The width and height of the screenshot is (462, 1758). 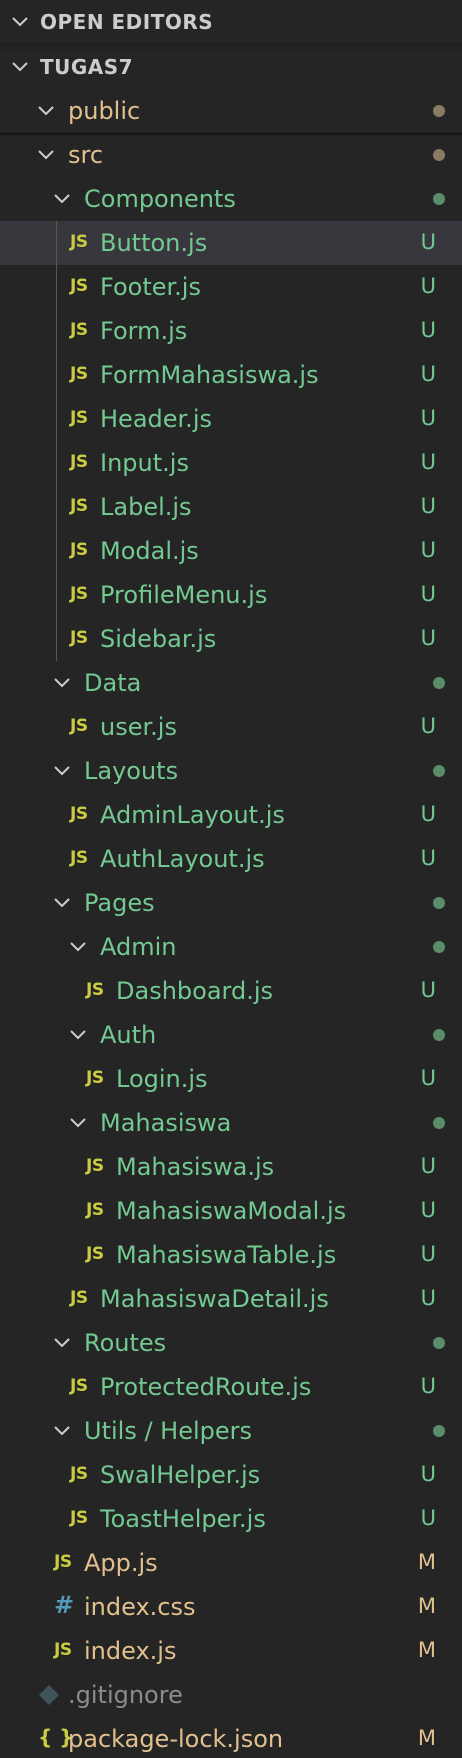 What do you see at coordinates (176, 1739) in the screenshot?
I see `tree-item-label: package-lock.json` at bounding box center [176, 1739].